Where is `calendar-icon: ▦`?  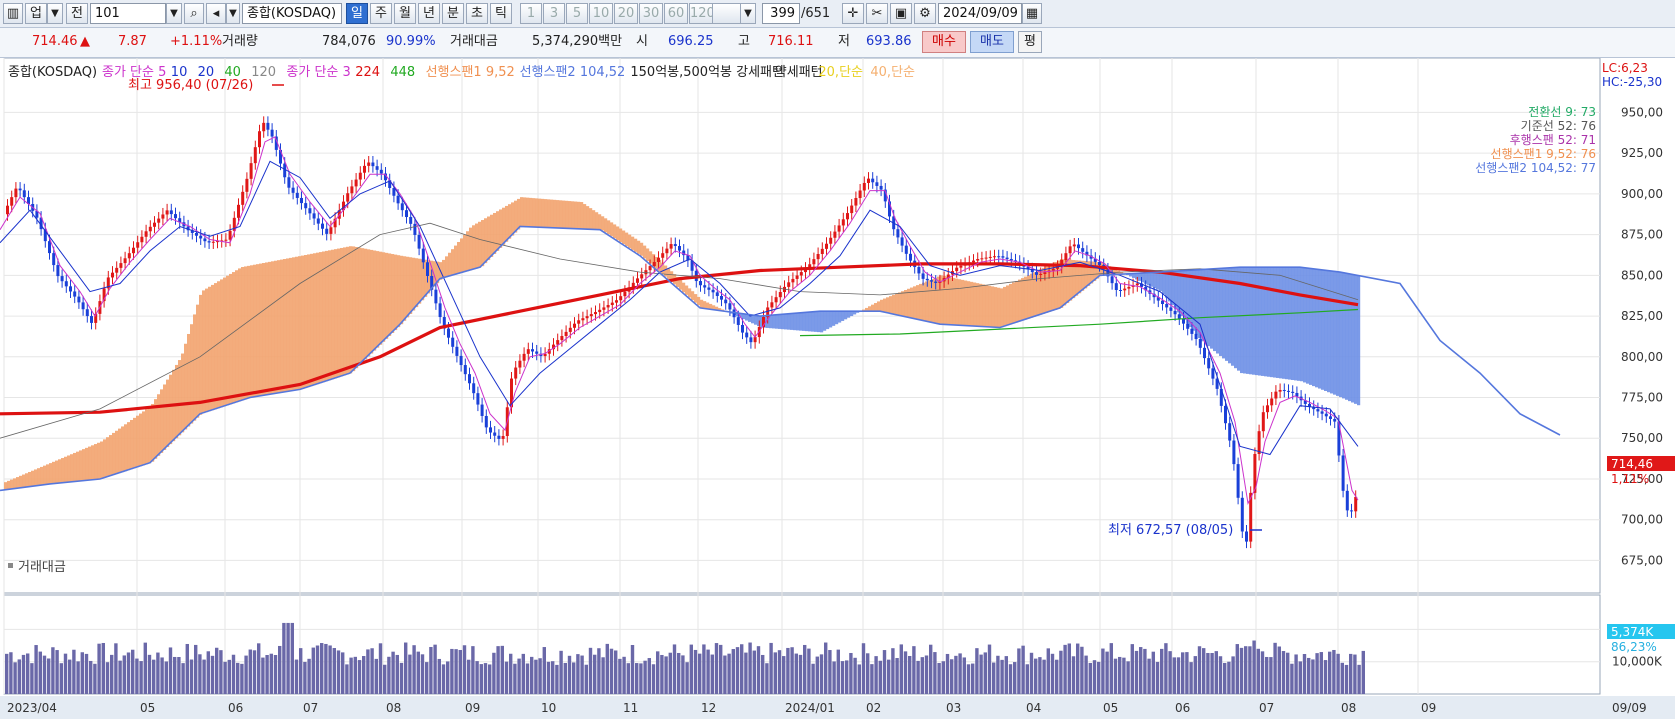 calendar-icon: ▦ is located at coordinates (1032, 13).